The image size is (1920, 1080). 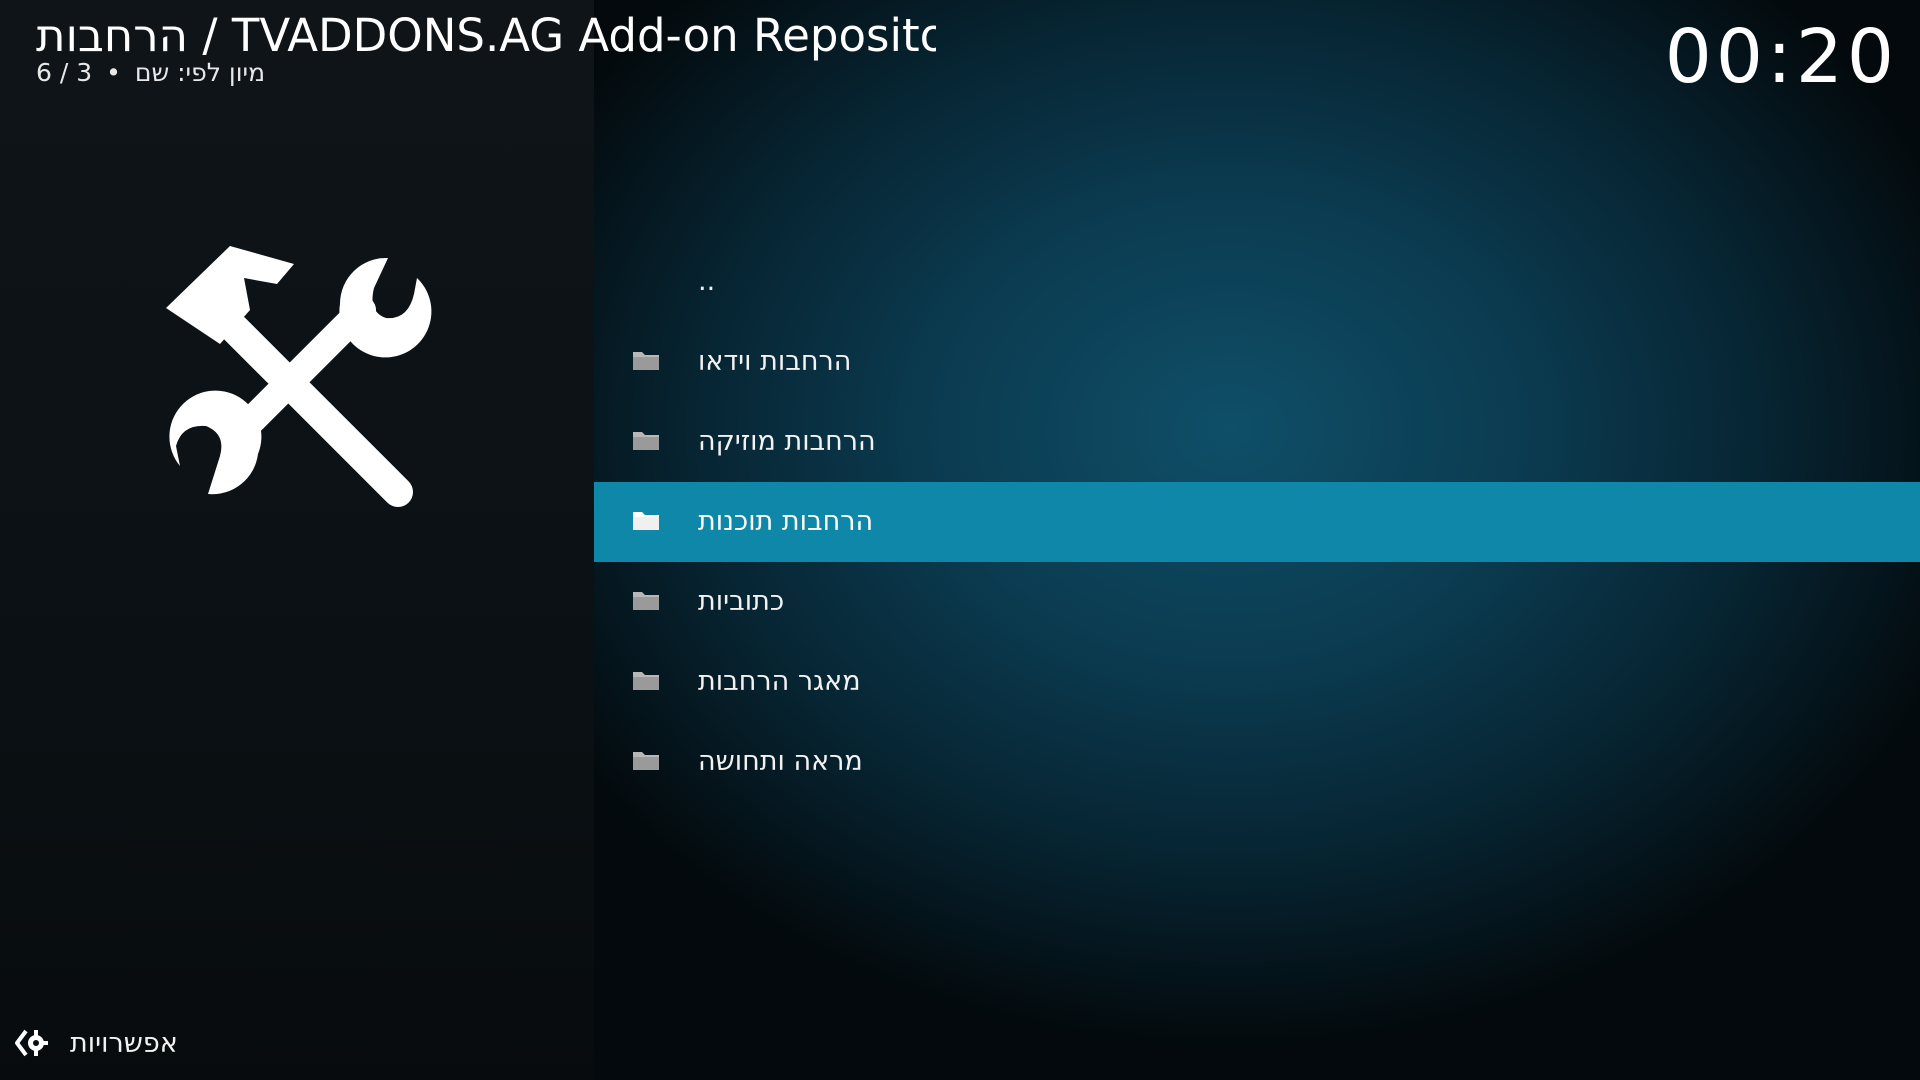 I want to click on list-item-label: הרחבות וידאו, so click(x=775, y=361).